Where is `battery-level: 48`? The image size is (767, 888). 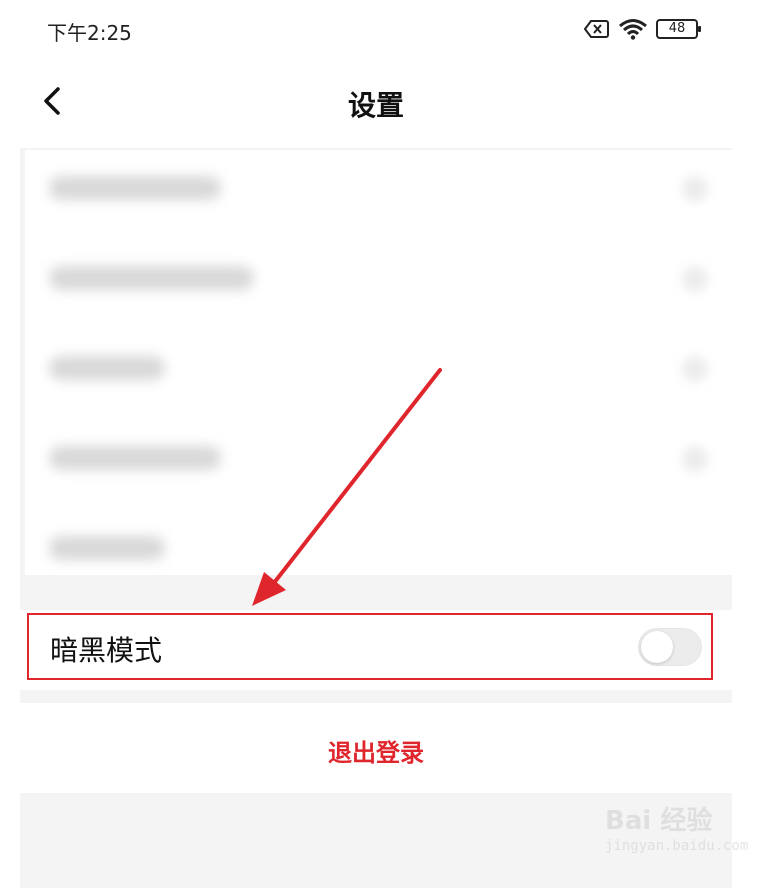
battery-level: 48 is located at coordinates (677, 28).